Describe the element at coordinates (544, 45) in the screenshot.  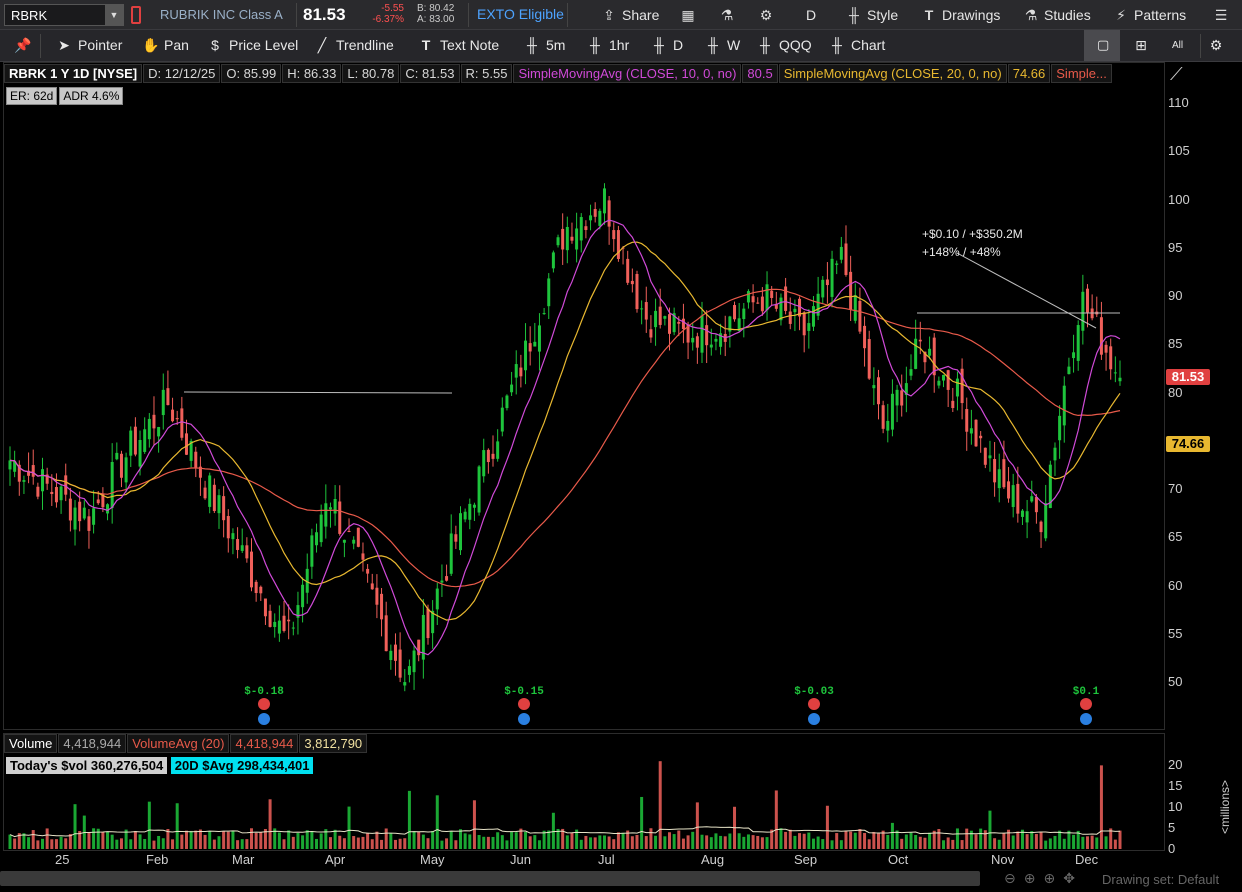
I see `timeframe-5m: ╫ 5m` at that location.